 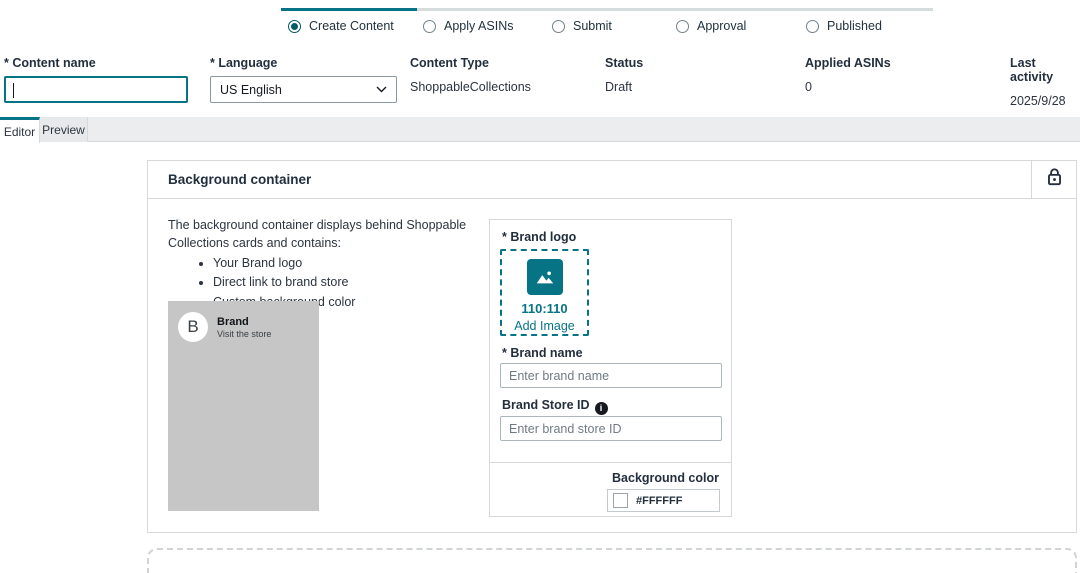 What do you see at coordinates (592, 26) in the screenshot?
I see `step-label: Submit` at bounding box center [592, 26].